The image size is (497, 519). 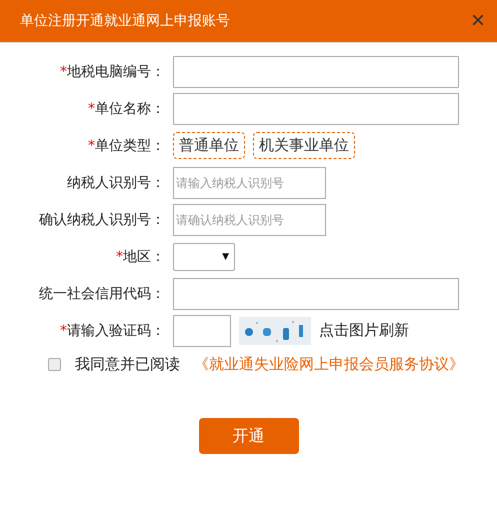 What do you see at coordinates (202, 330) in the screenshot?
I see `captcha-field` at bounding box center [202, 330].